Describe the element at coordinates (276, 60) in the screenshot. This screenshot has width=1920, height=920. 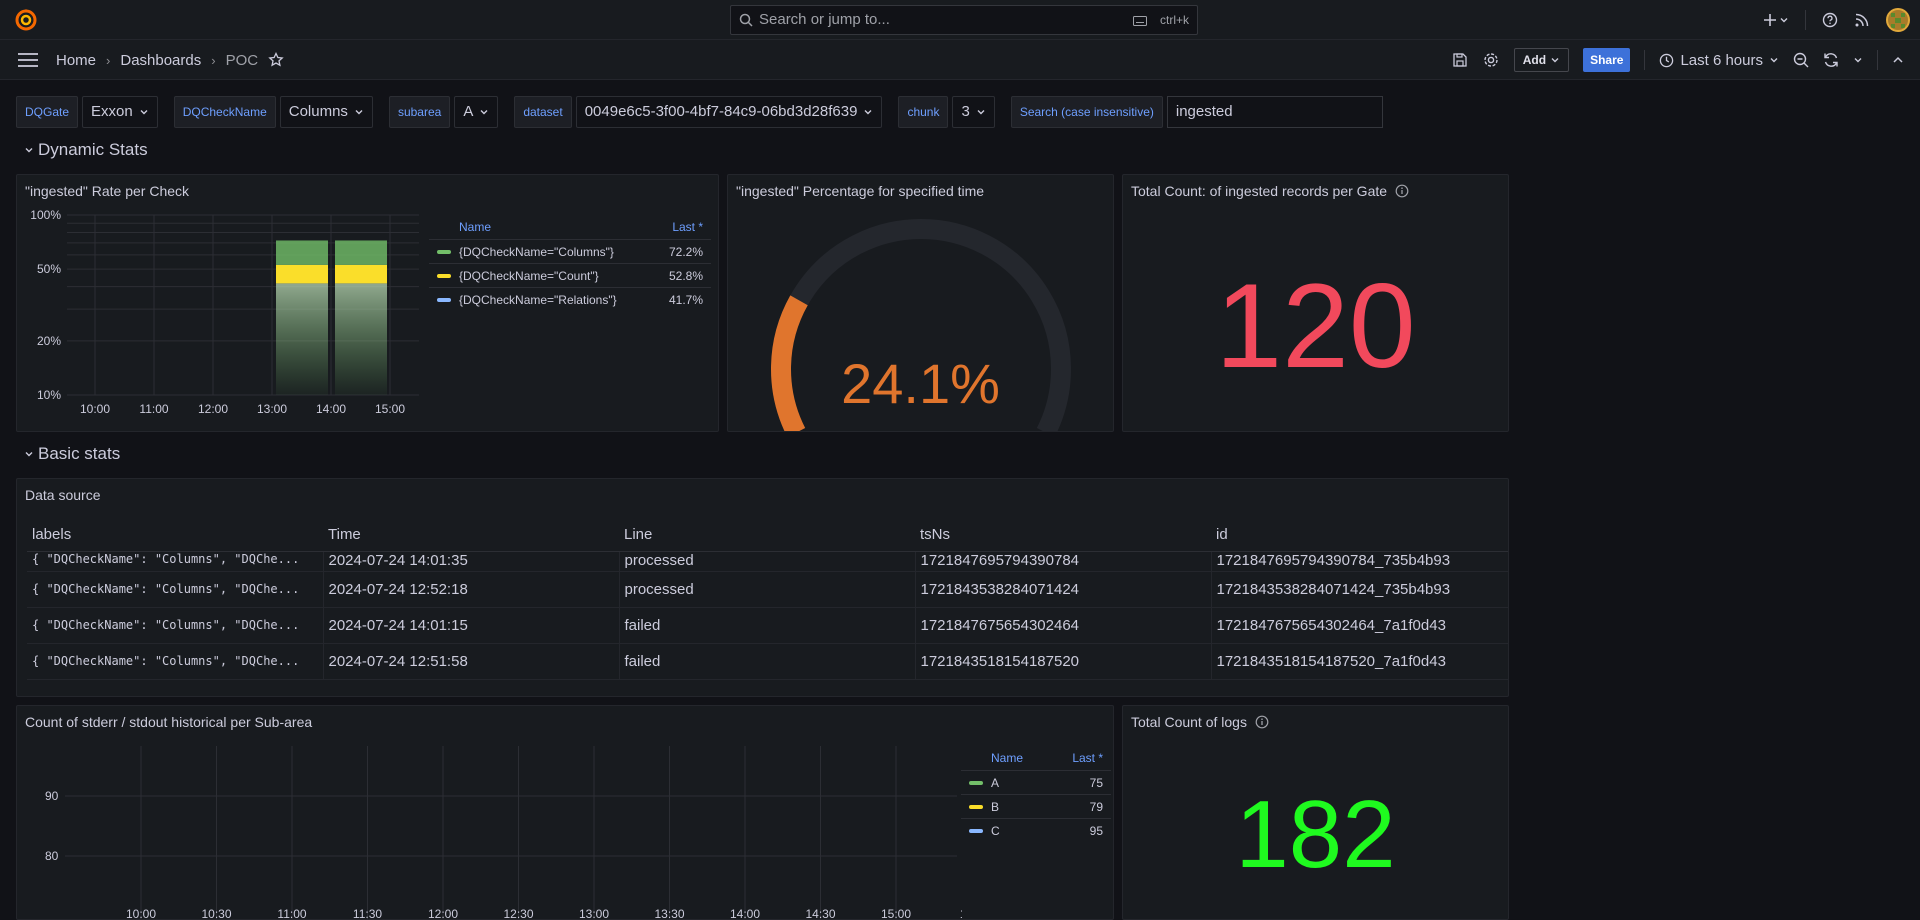
I see `star-icon` at that location.